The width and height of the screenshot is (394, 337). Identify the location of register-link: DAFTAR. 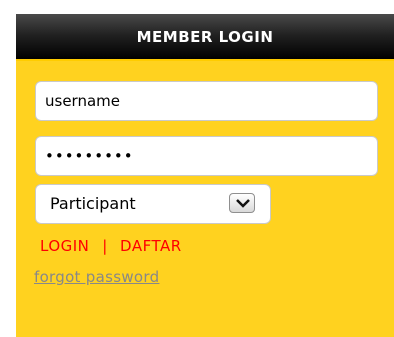
(151, 246).